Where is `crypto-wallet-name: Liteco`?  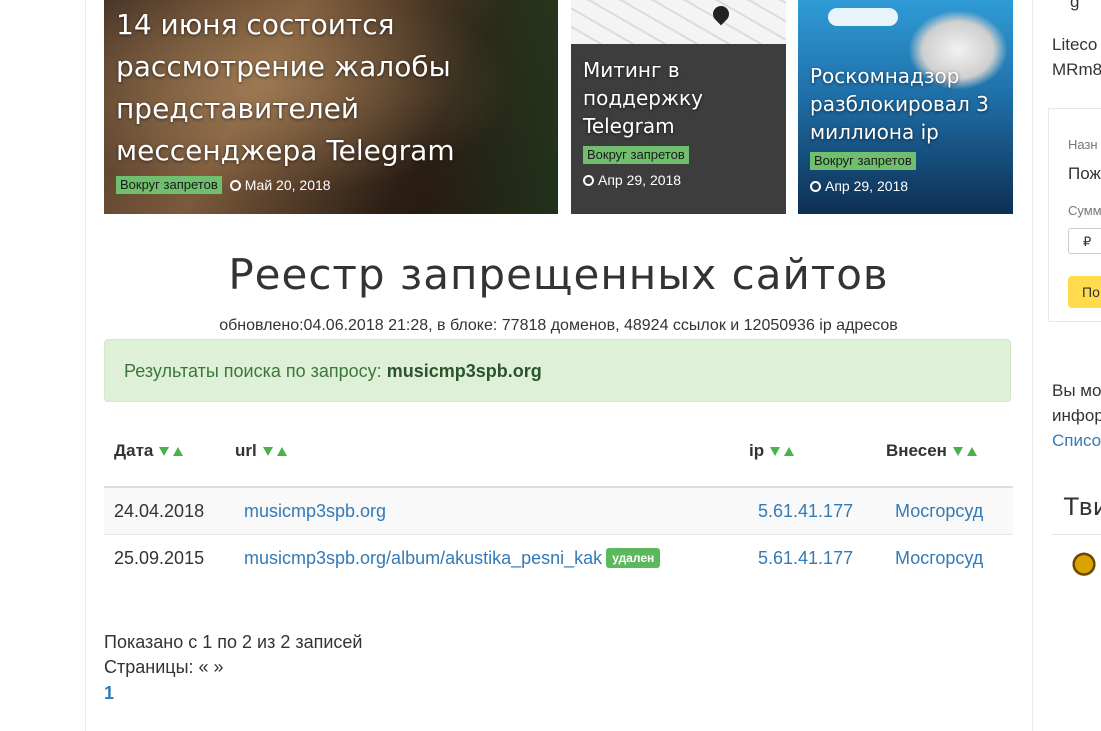
crypto-wallet-name: Liteco is located at coordinates (1075, 44).